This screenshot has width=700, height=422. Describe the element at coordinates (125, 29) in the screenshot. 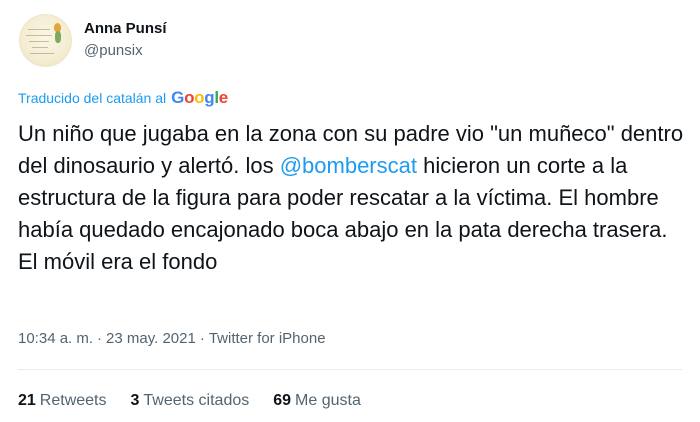

I see `author-display-name: Anna Punsí` at that location.